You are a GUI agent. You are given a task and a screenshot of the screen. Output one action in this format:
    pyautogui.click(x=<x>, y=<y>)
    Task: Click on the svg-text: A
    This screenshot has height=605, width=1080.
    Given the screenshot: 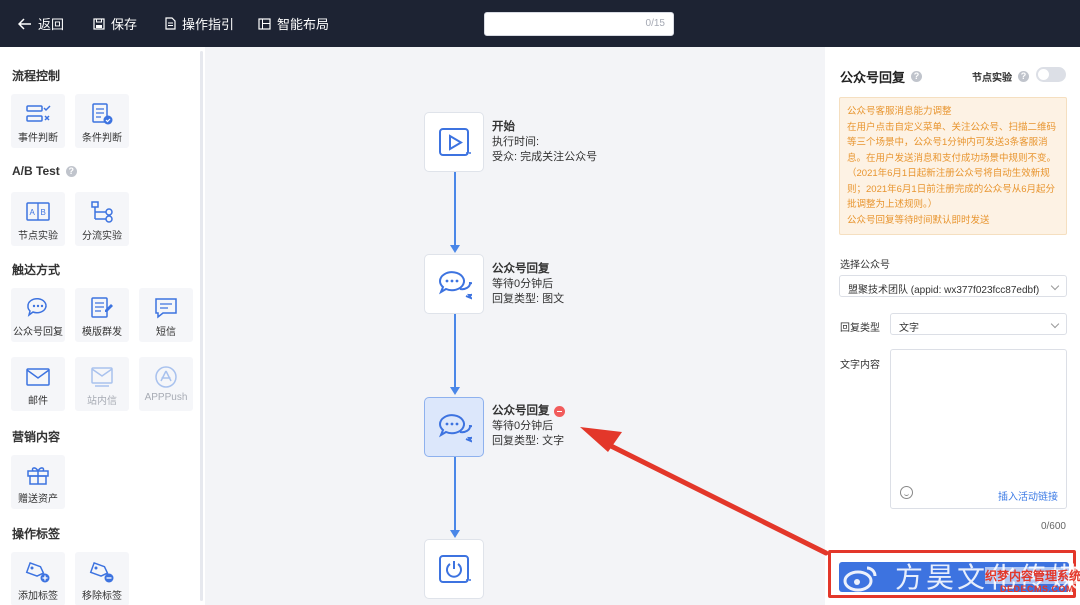 What is the action you would take?
    pyautogui.click(x=33, y=212)
    